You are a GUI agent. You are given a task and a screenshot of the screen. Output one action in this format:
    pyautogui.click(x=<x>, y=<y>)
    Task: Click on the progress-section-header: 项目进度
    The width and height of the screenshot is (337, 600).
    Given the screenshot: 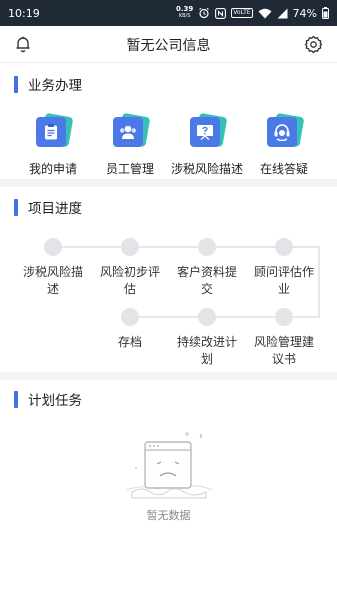 What is the action you would take?
    pyautogui.click(x=48, y=207)
    